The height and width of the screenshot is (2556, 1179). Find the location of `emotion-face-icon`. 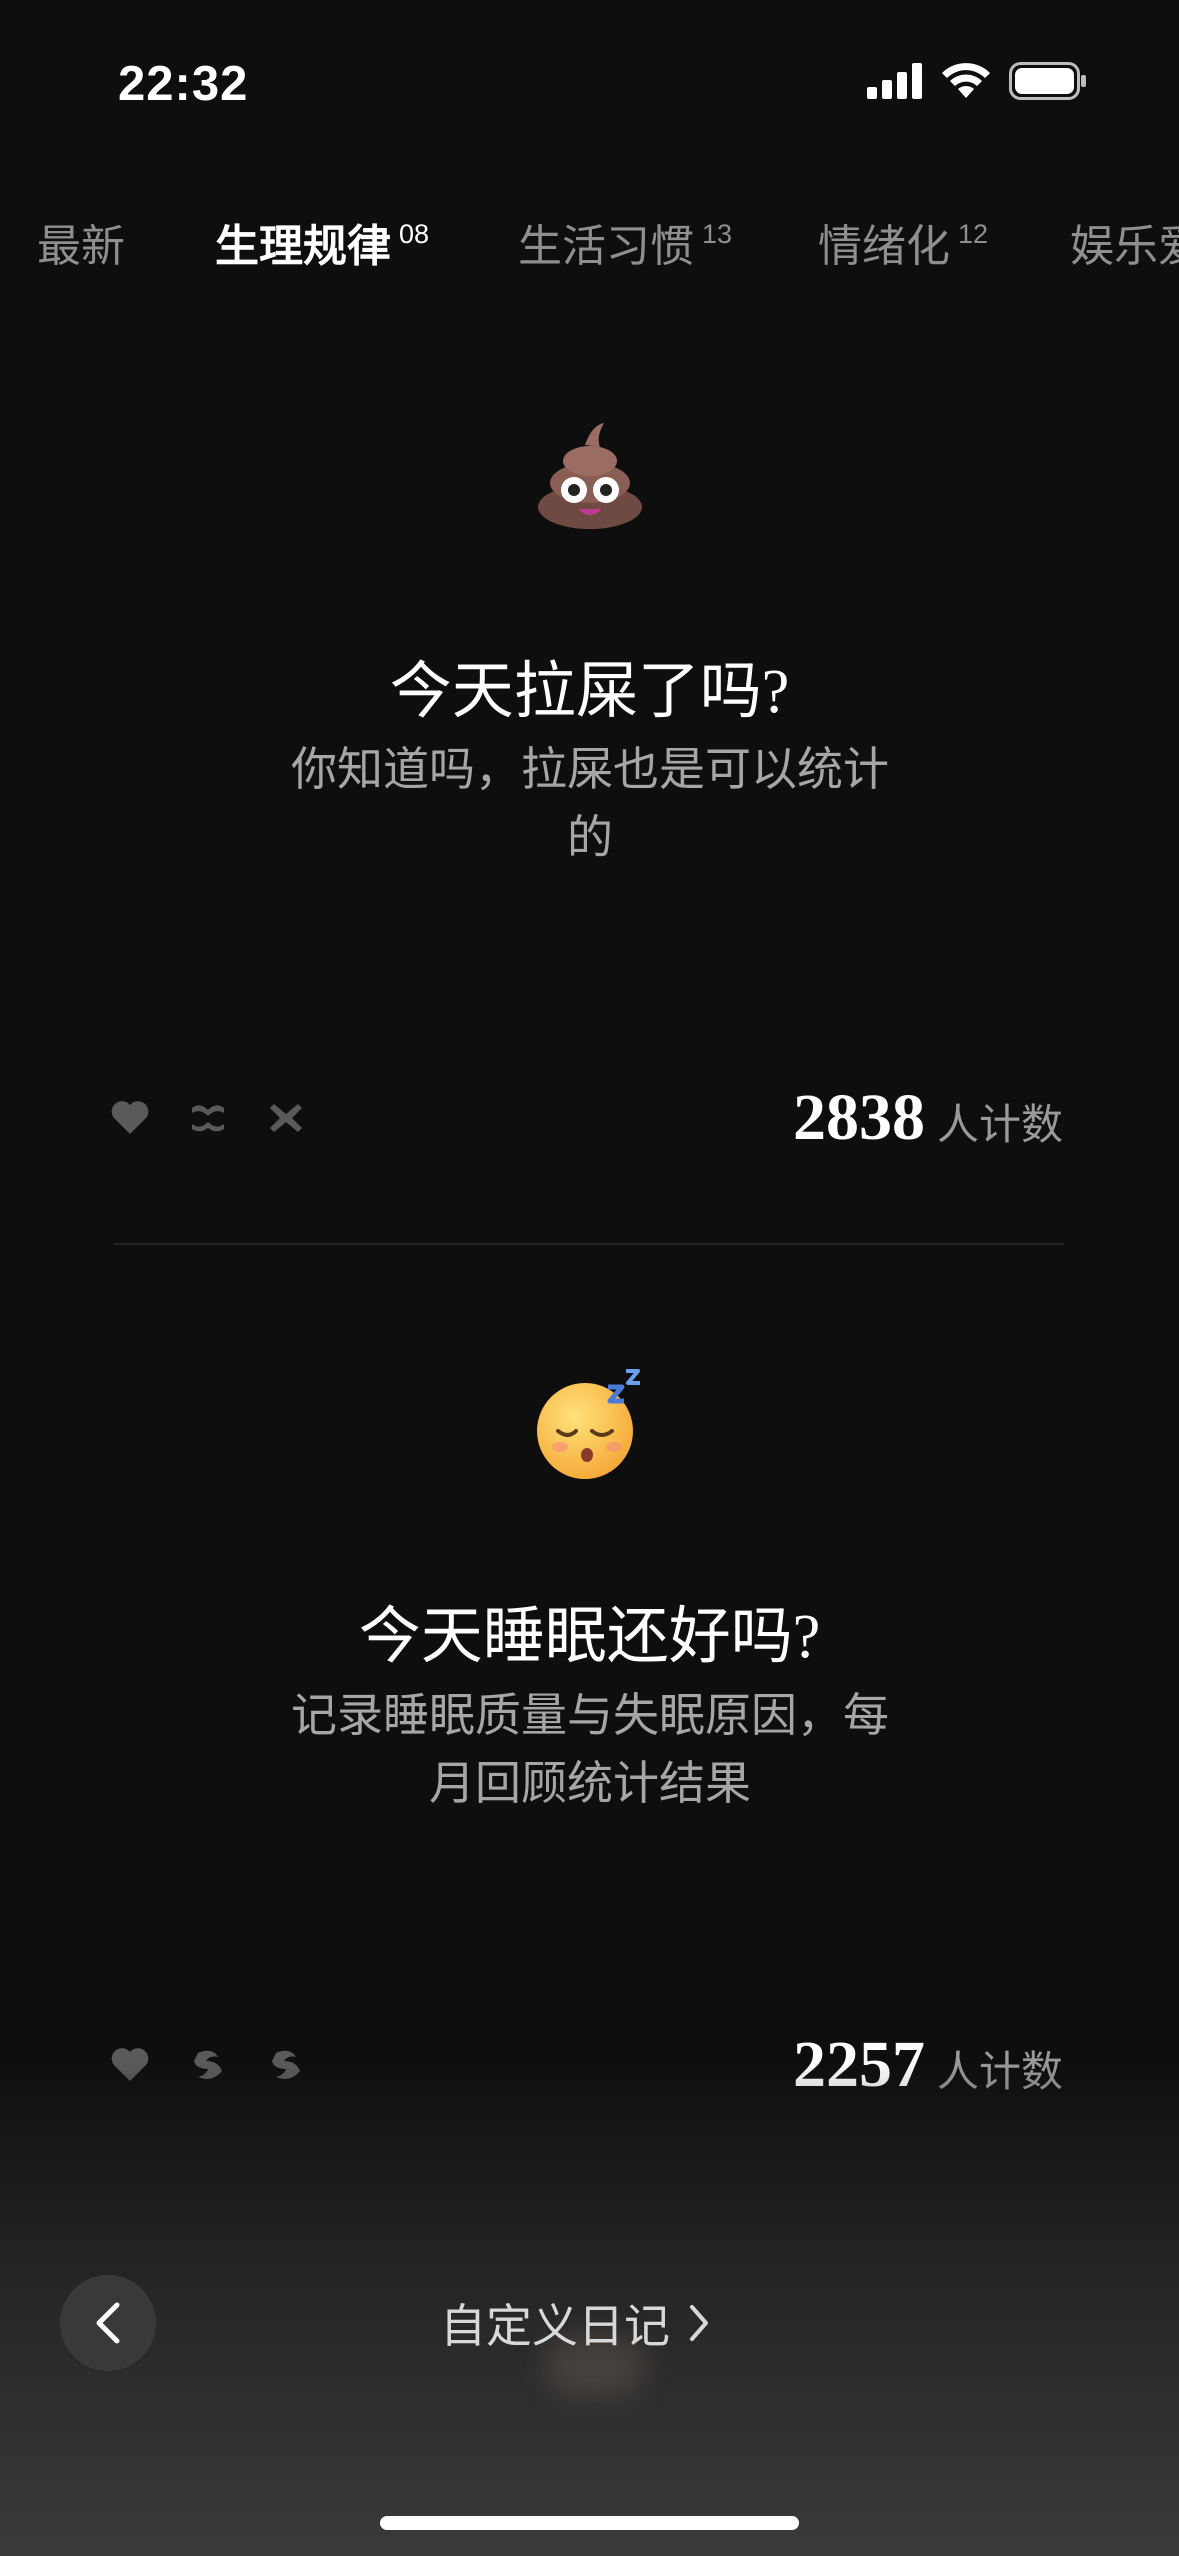

emotion-face-icon is located at coordinates (208, 1118).